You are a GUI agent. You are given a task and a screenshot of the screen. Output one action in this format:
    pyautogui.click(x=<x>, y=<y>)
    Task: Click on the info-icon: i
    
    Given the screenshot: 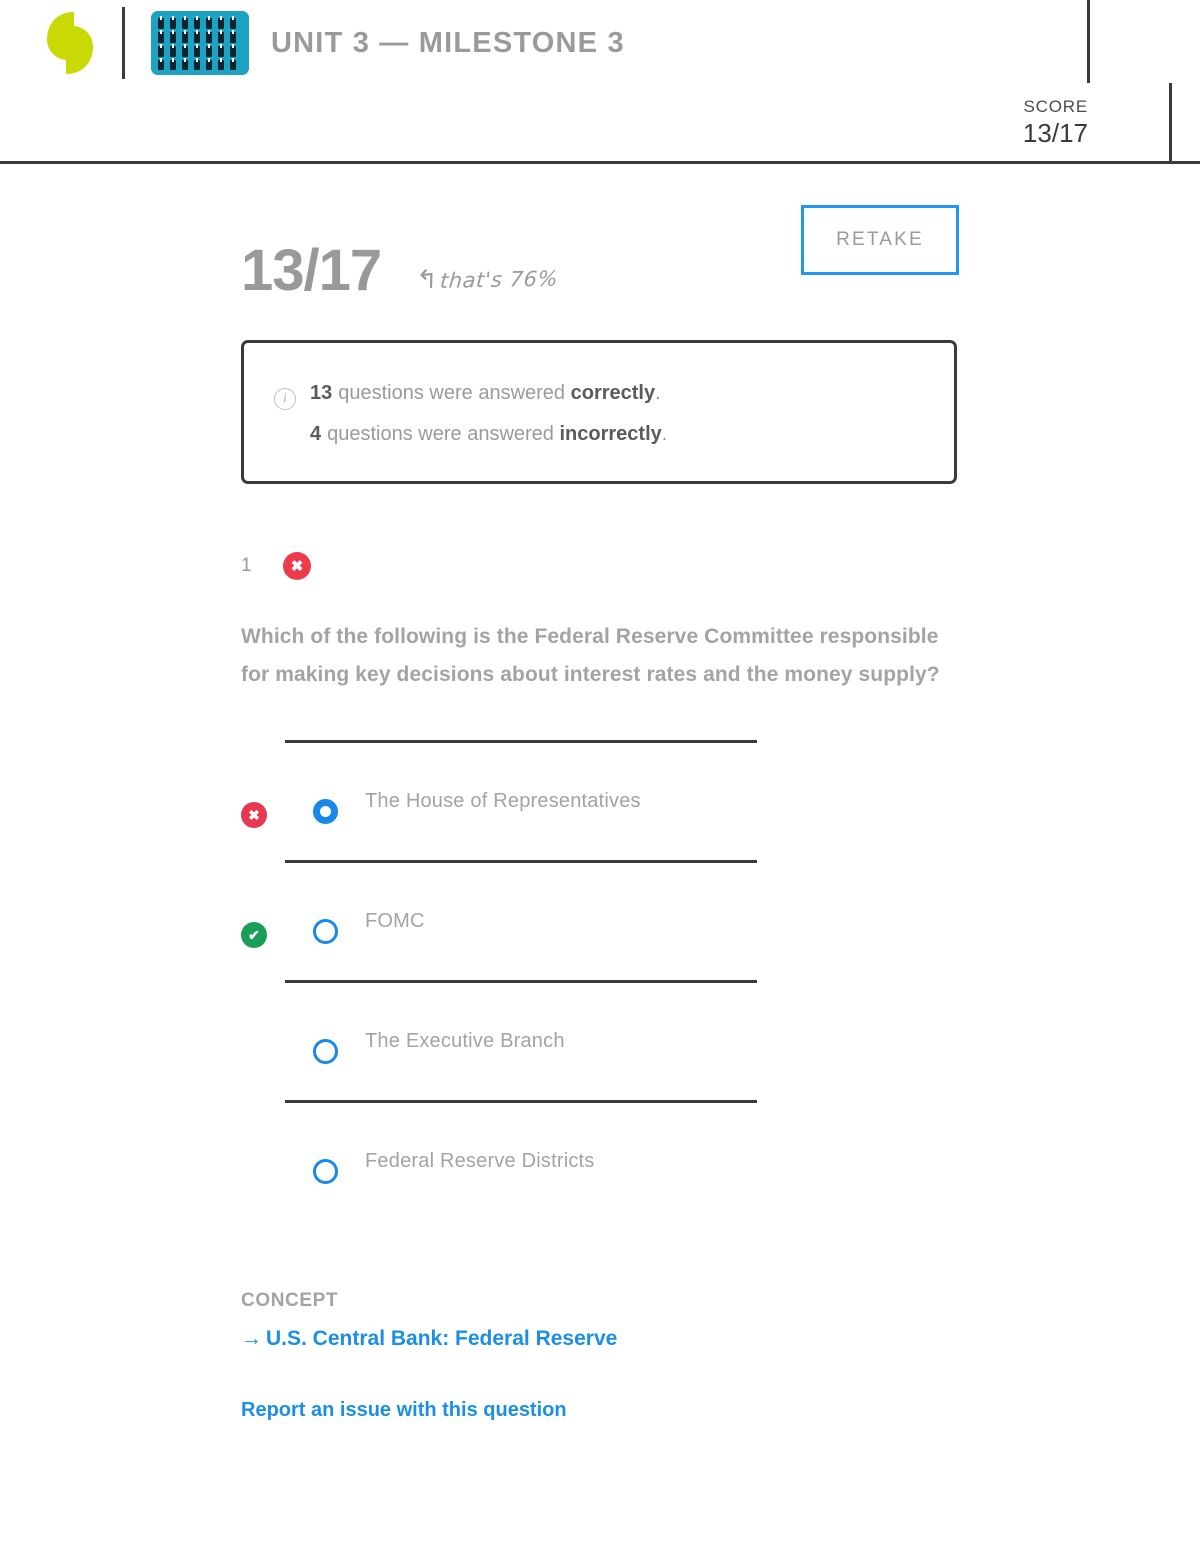 What is the action you would take?
    pyautogui.click(x=285, y=399)
    